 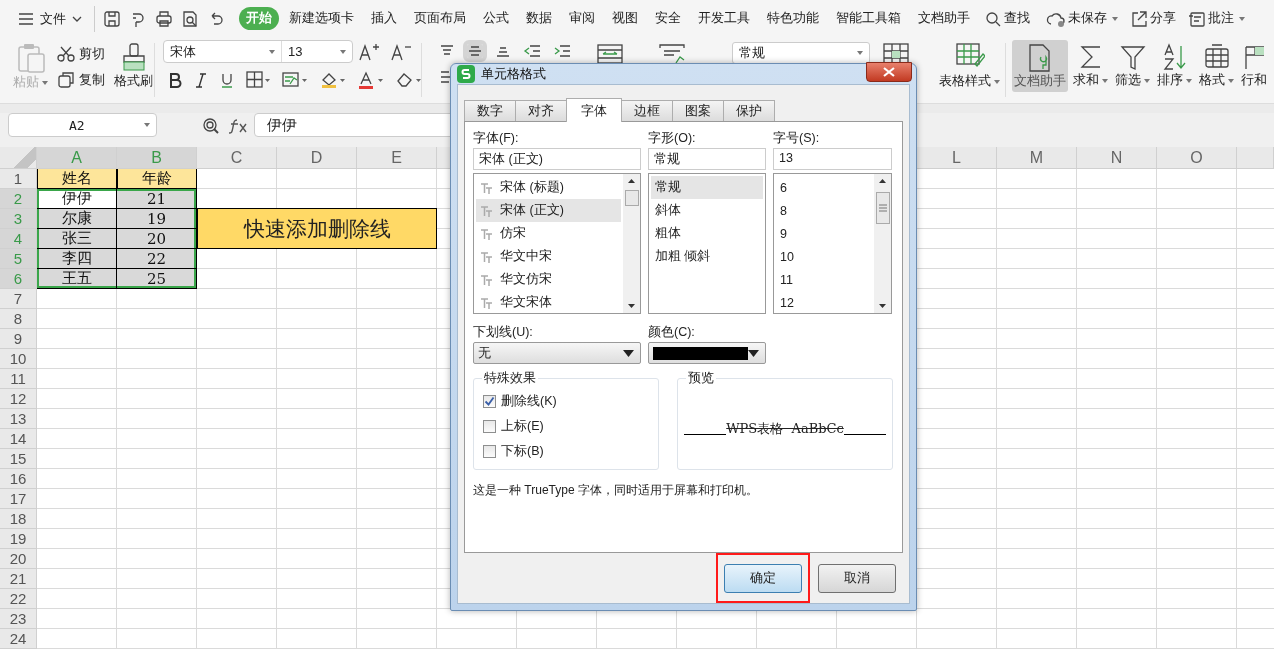 I want to click on conditional-format-icon, so click(x=295, y=80).